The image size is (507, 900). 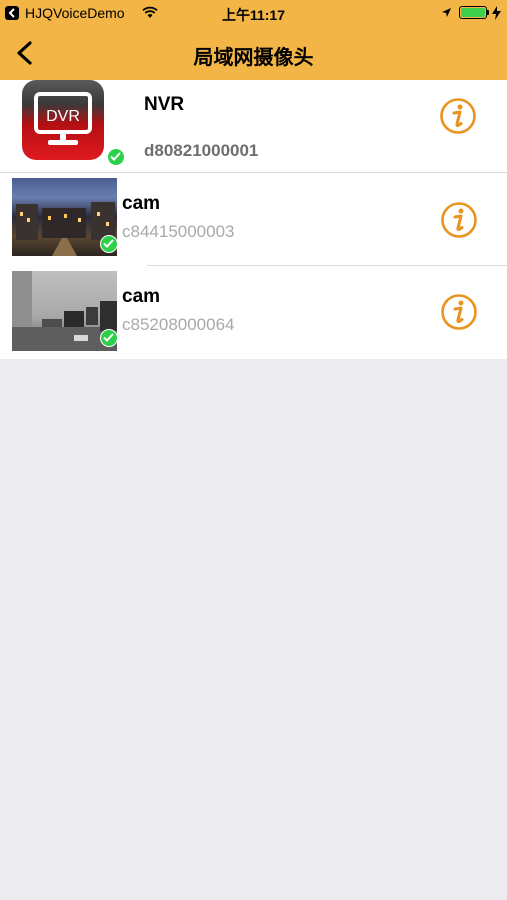 I want to click on charging-bolt-icon, so click(x=496, y=13).